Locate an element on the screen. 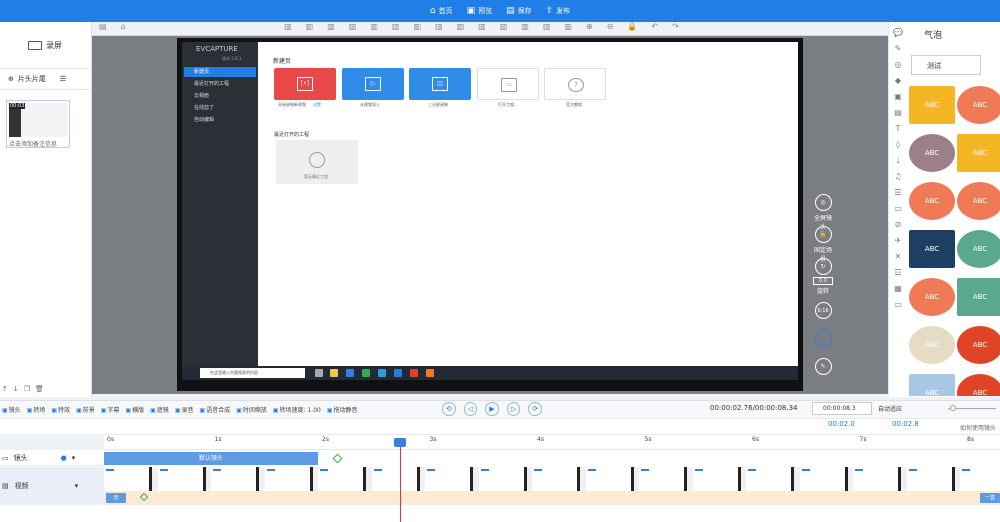 The width and height of the screenshot is (1000, 522). edit-button: ✎ is located at coordinates (823, 367).